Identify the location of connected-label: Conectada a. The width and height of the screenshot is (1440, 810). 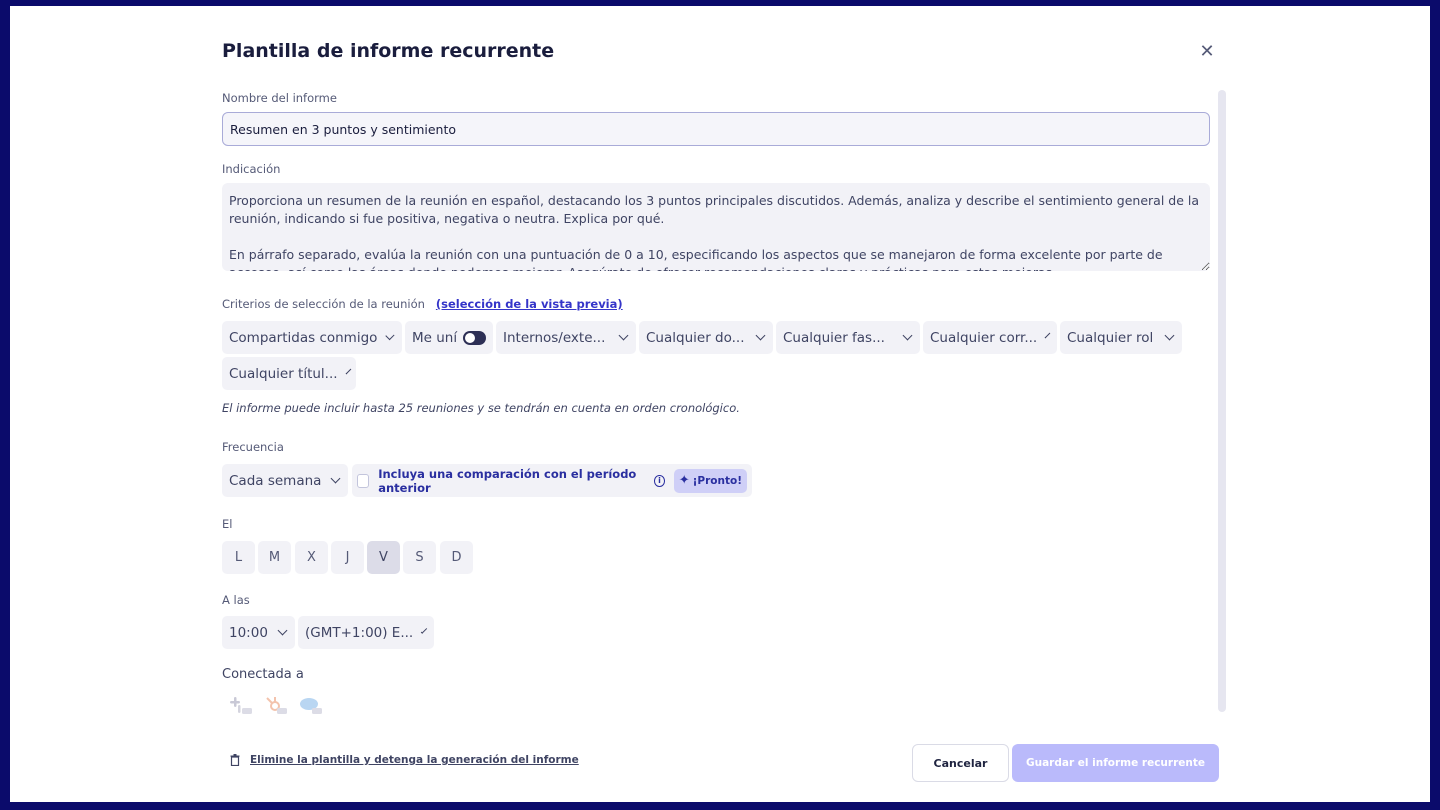
(263, 674).